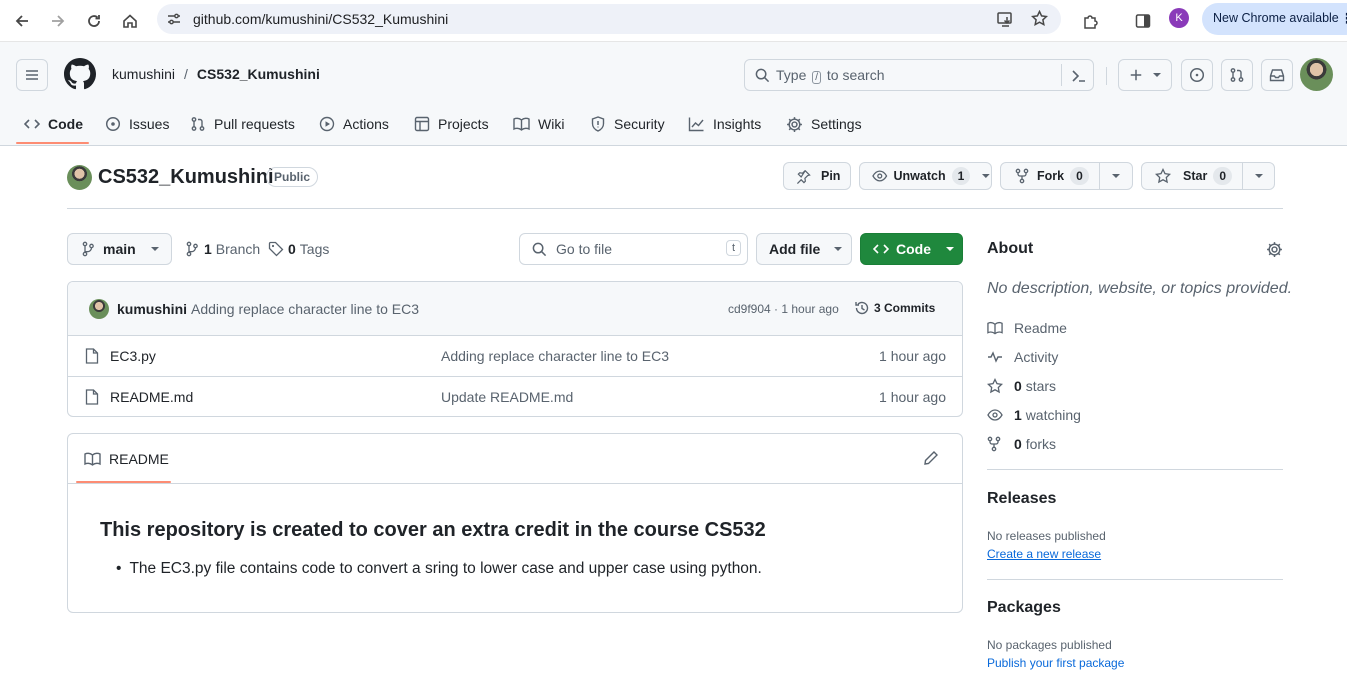 This screenshot has width=1347, height=673. What do you see at coordinates (451, 124) in the screenshot?
I see `tab-projects: Projects` at bounding box center [451, 124].